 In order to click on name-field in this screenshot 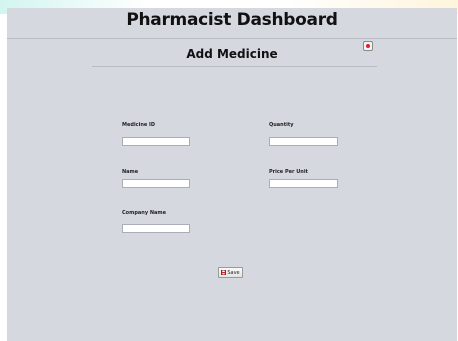, I will do `click(156, 183)`.